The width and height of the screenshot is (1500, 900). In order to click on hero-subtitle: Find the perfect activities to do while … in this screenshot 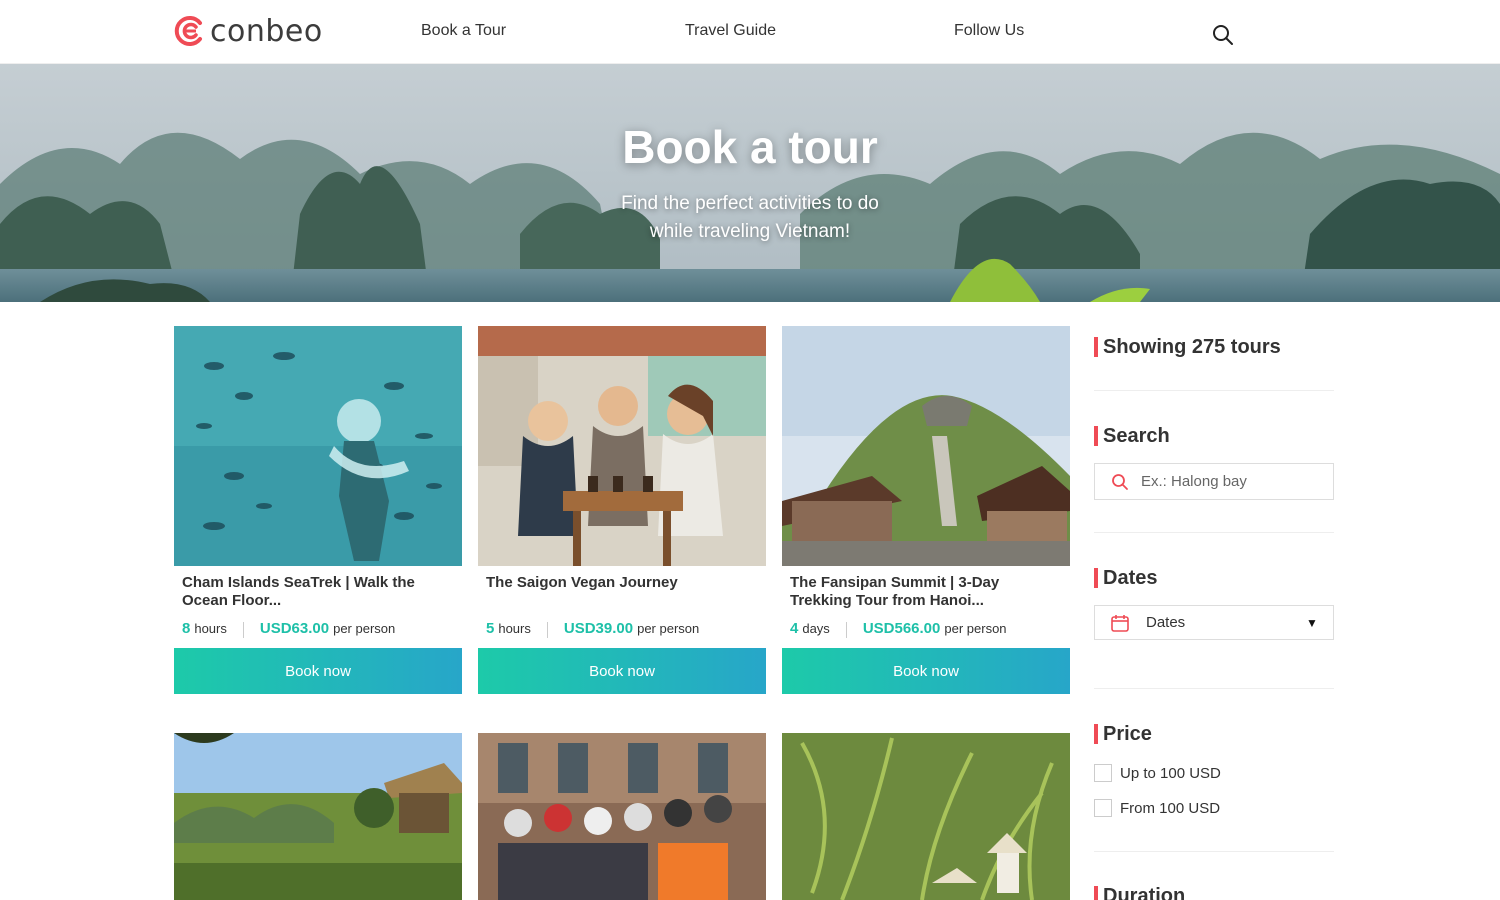, I will do `click(750, 217)`.